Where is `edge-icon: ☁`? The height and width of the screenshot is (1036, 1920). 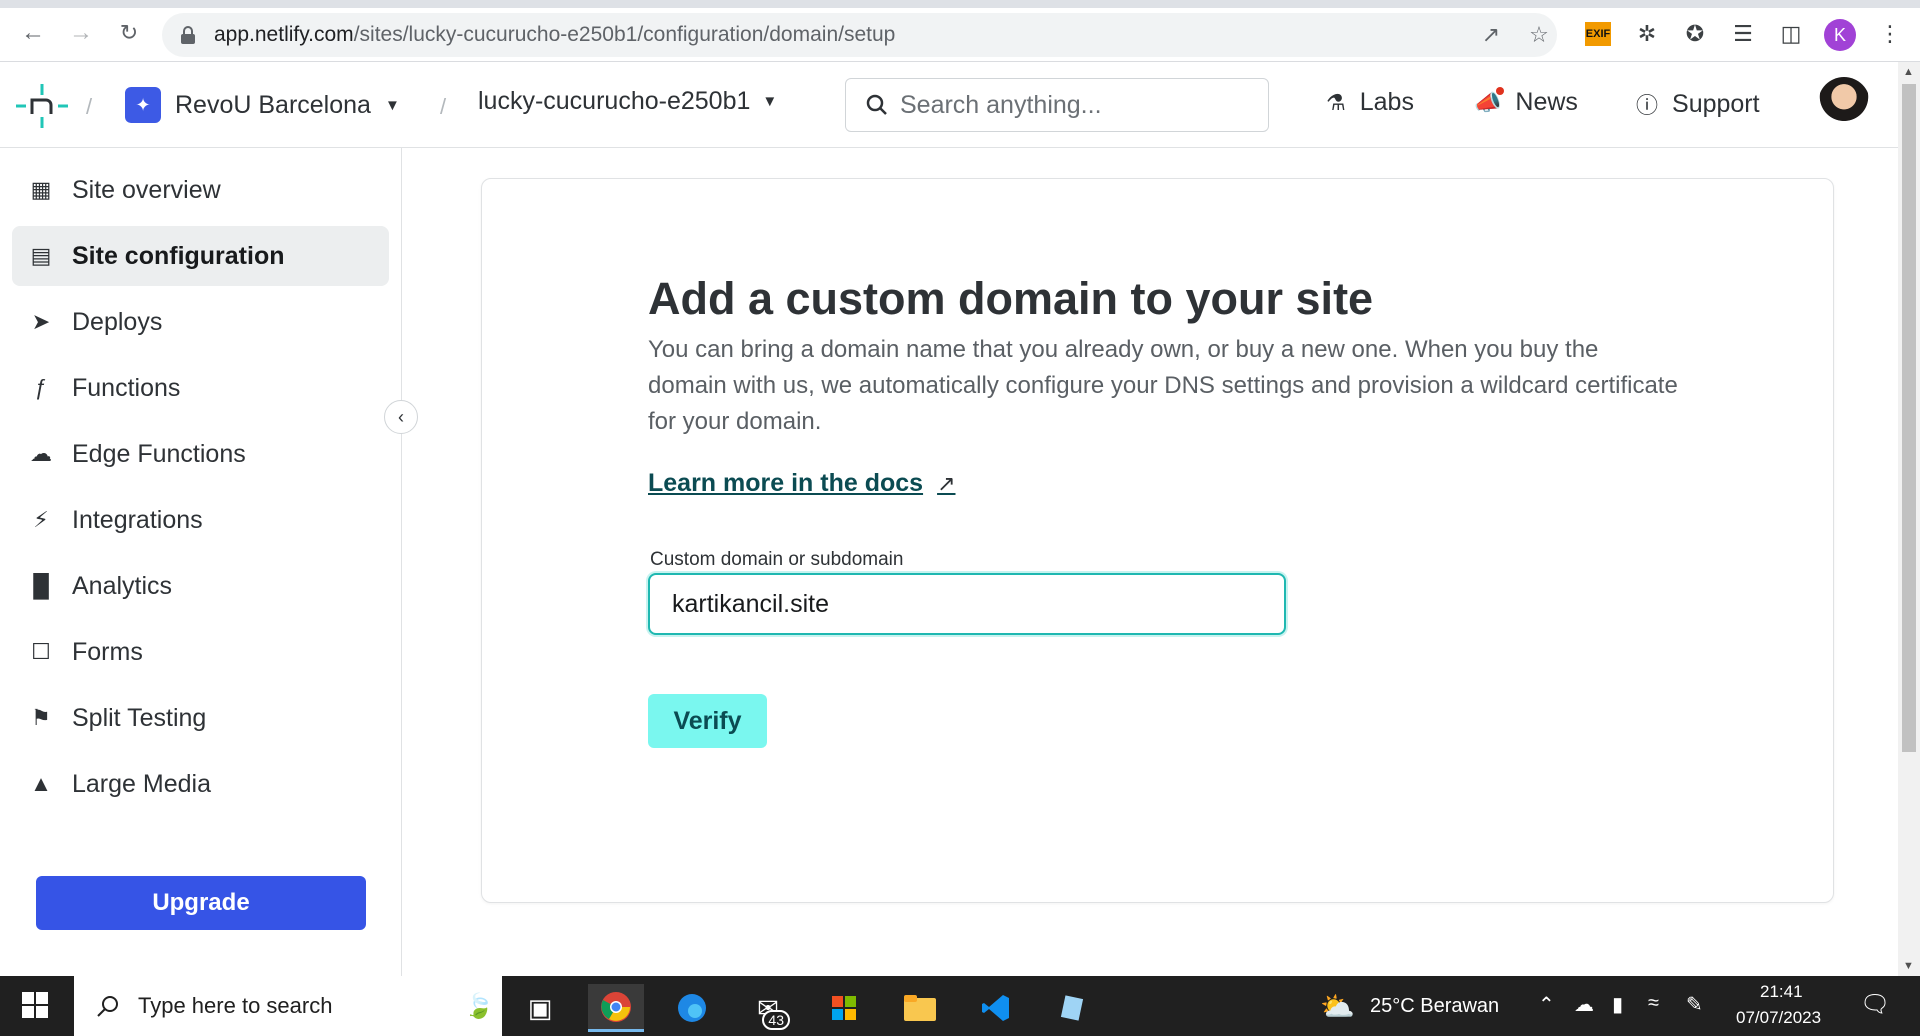
edge-icon: ☁ is located at coordinates (41, 453).